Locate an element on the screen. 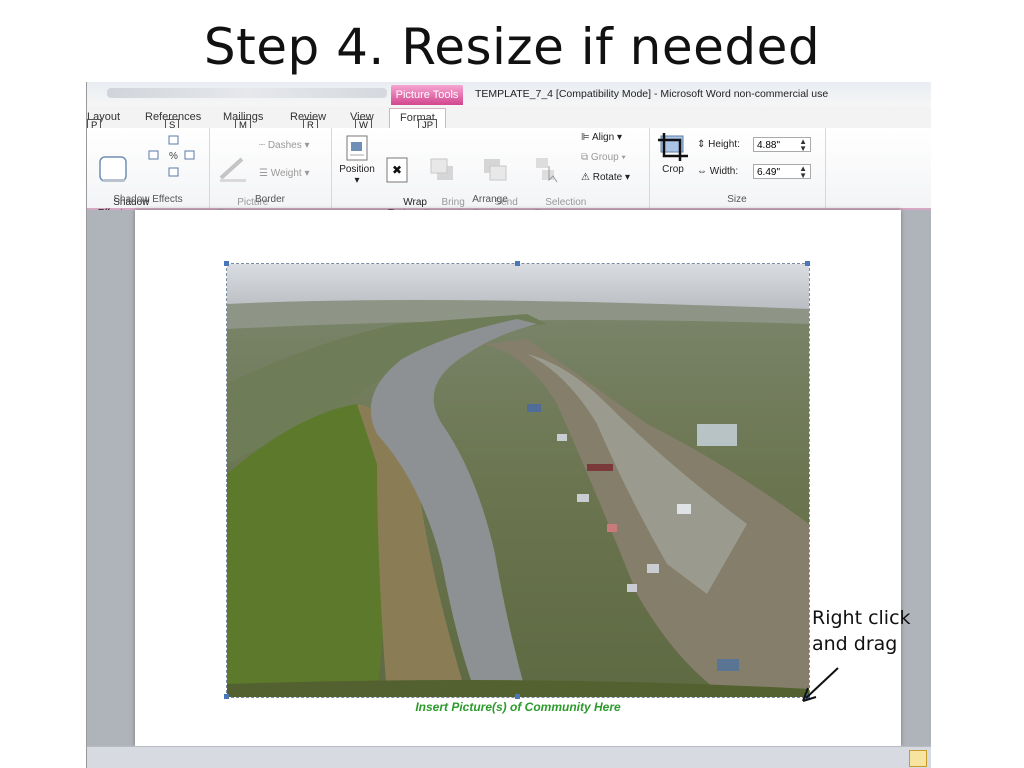 This screenshot has width=1024, height=768. height-spinner-icon: ▲ ▼ is located at coordinates (803, 145).